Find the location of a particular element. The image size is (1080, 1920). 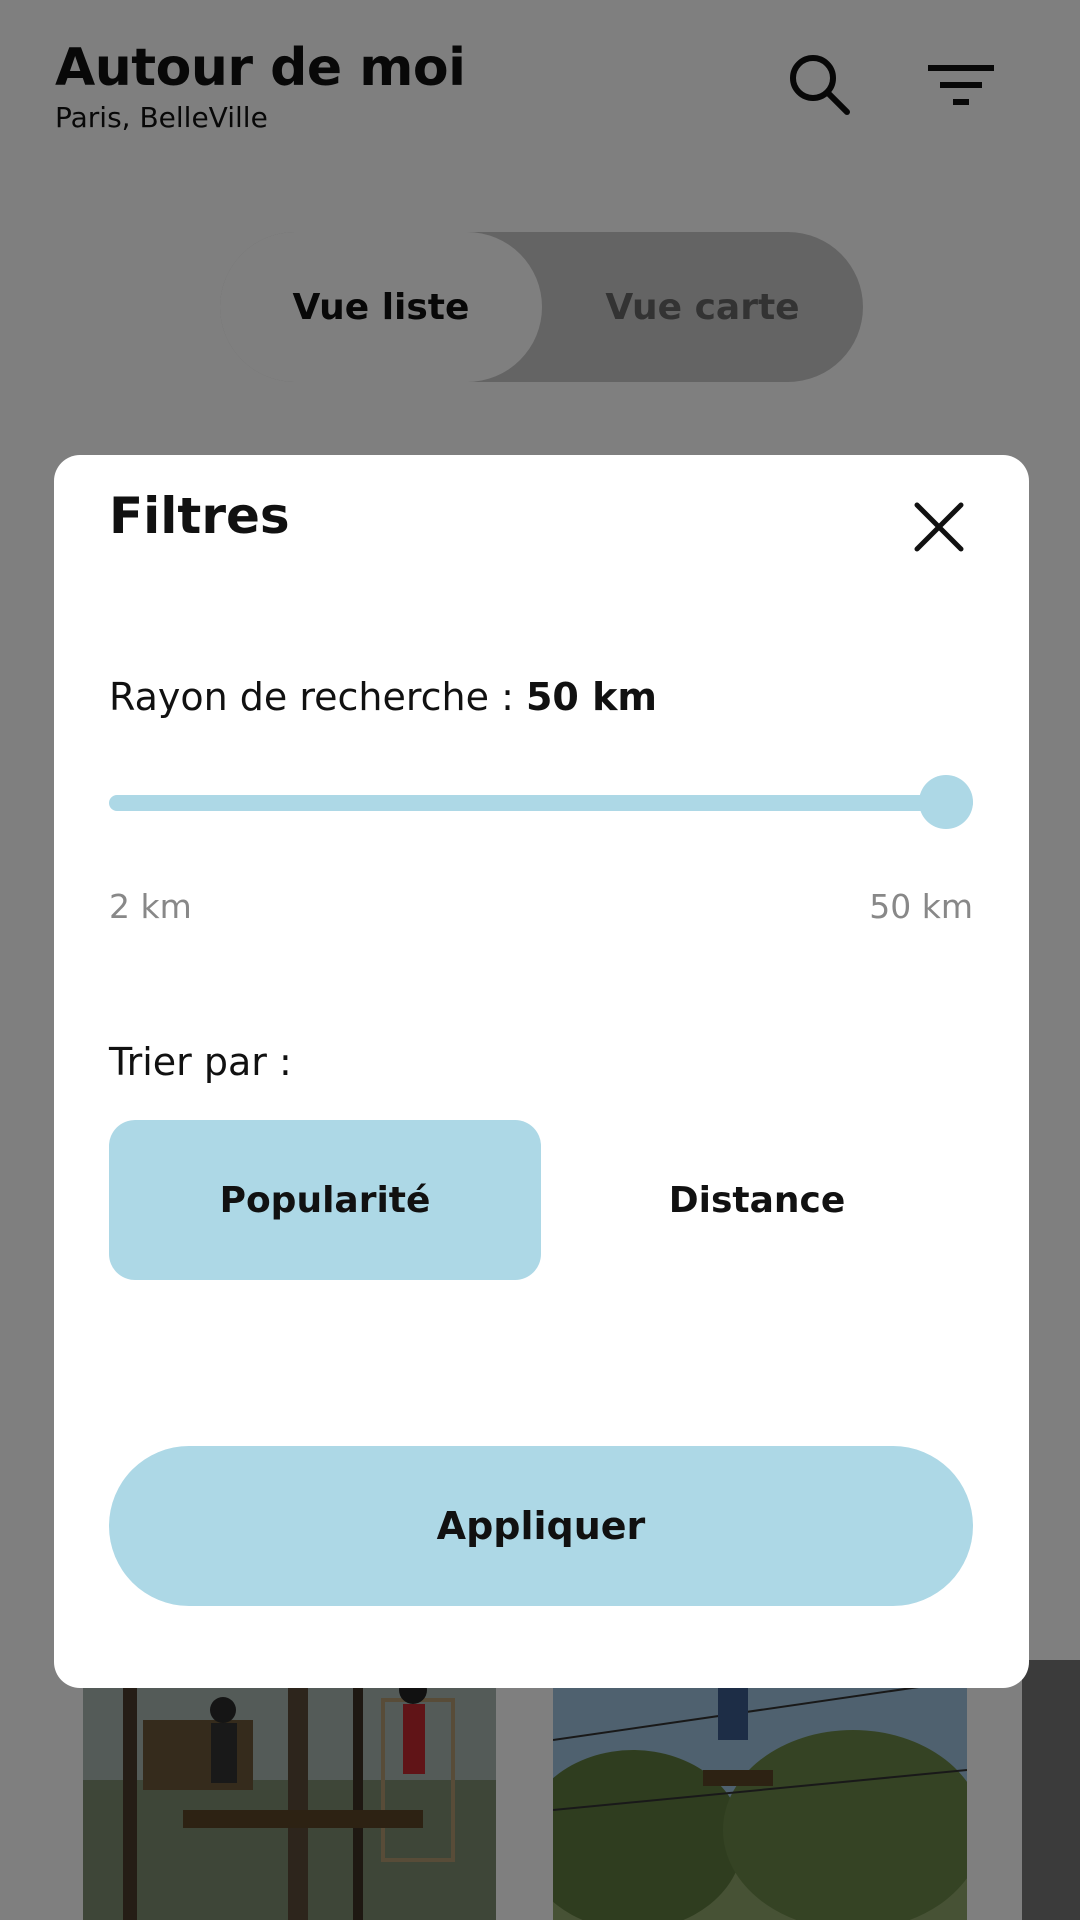

radius-value: 50 km is located at coordinates (591, 697).